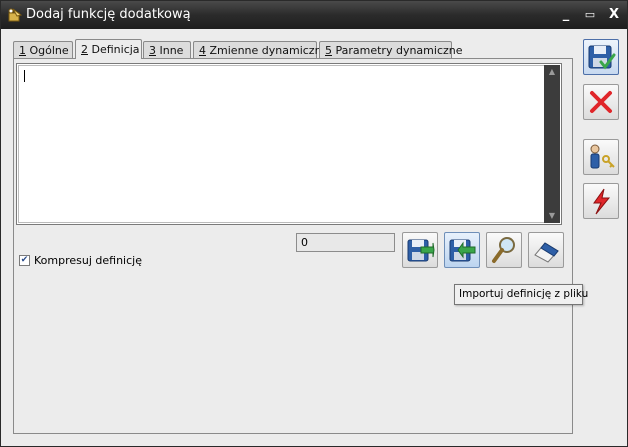 The width and height of the screenshot is (628, 447). What do you see at coordinates (614, 15) in the screenshot?
I see `close-button: X` at bounding box center [614, 15].